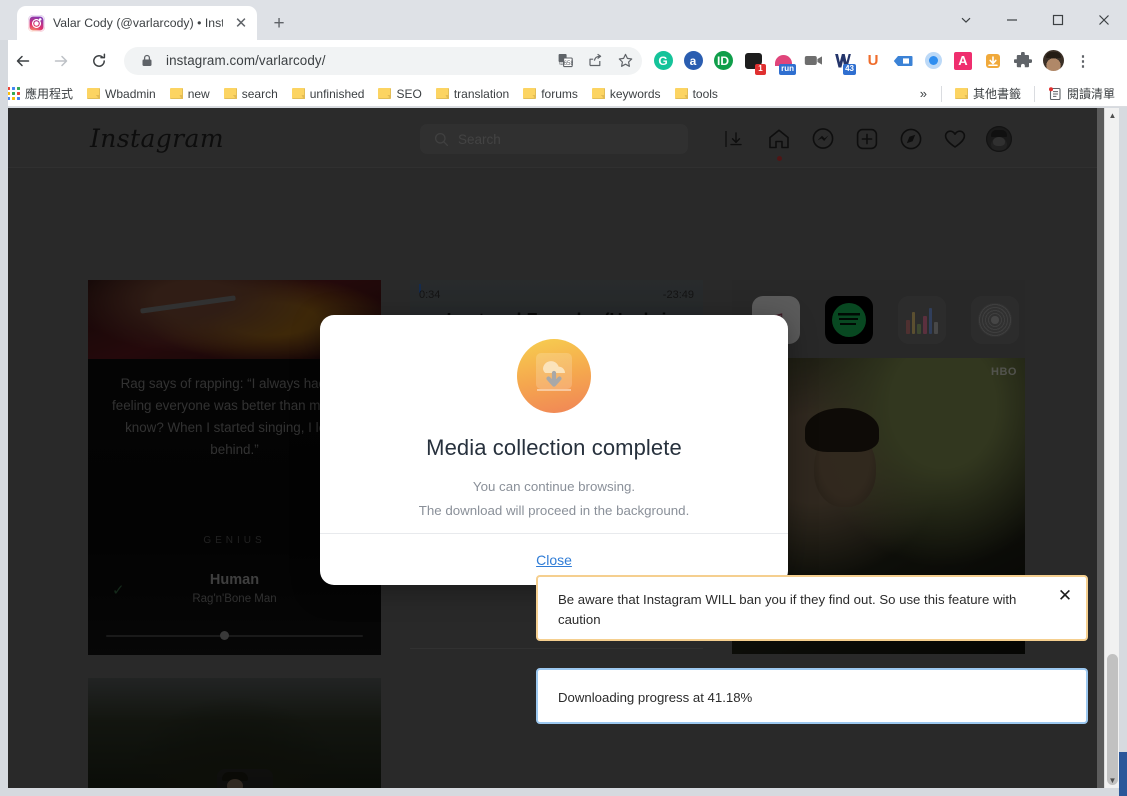 The width and height of the screenshot is (1127, 796). What do you see at coordinates (999, 139) in the screenshot?
I see `profile-avatar-icon` at bounding box center [999, 139].